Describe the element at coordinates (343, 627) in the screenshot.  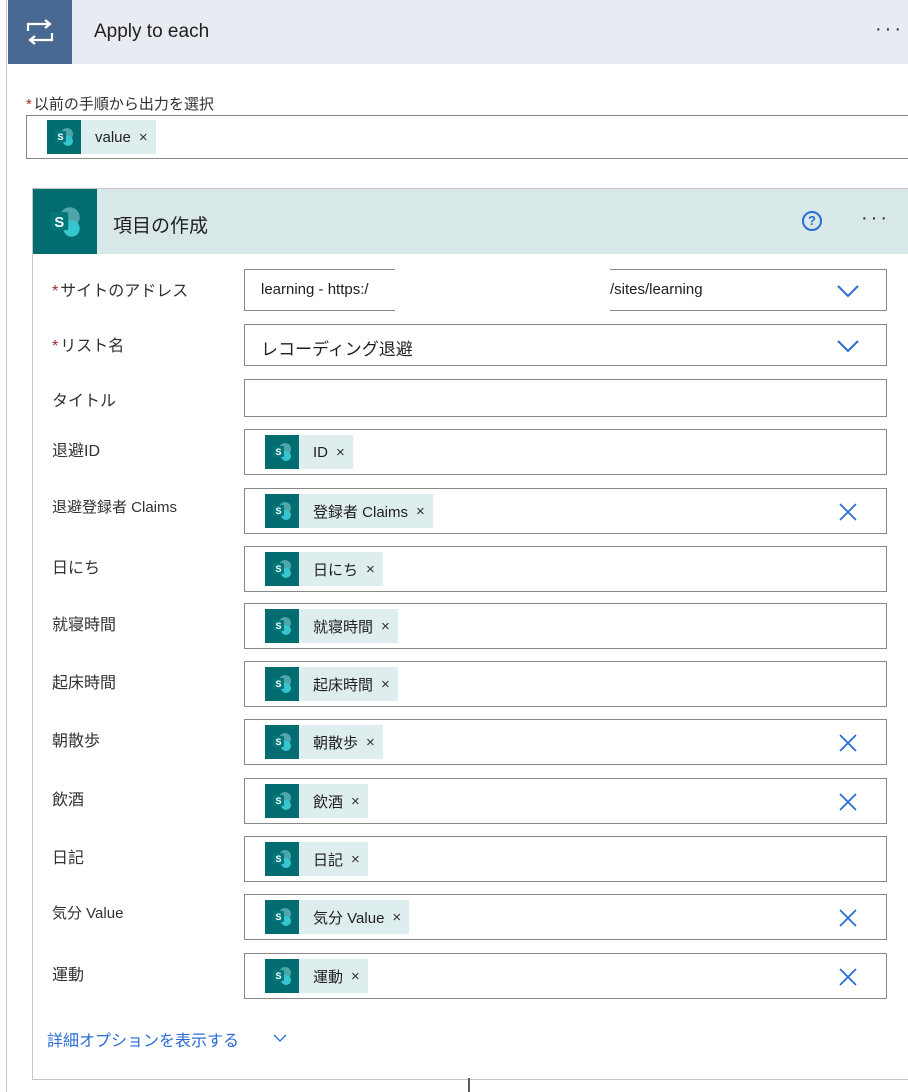
I see `token-label: 就寝時間` at that location.